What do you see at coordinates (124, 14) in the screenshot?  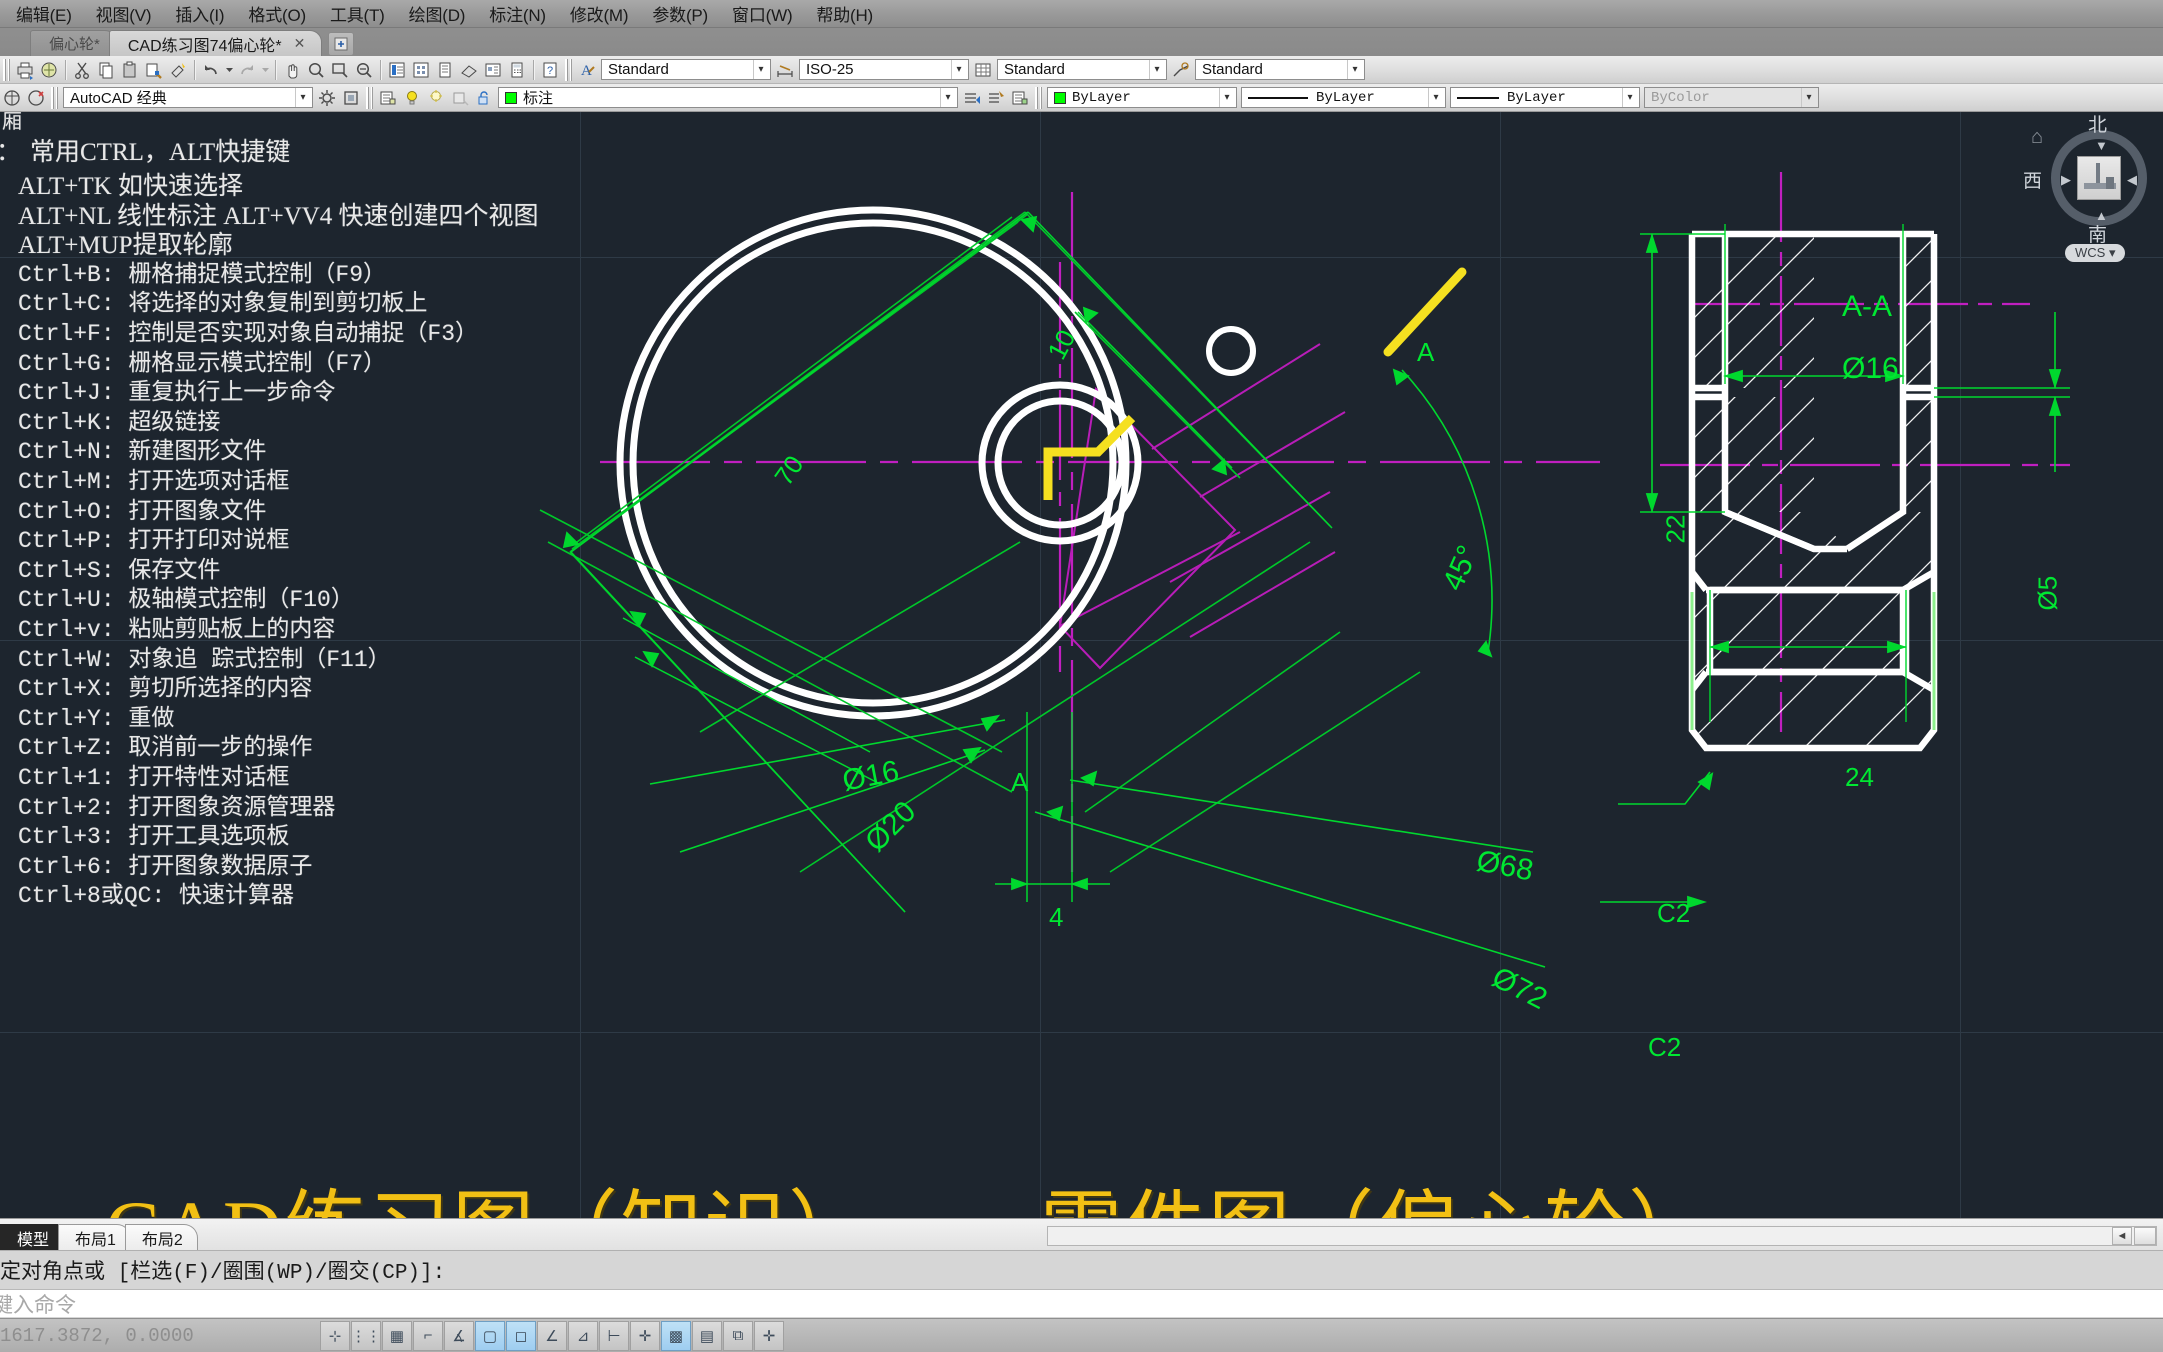 I see `menu-item-1: 视图(V)` at bounding box center [124, 14].